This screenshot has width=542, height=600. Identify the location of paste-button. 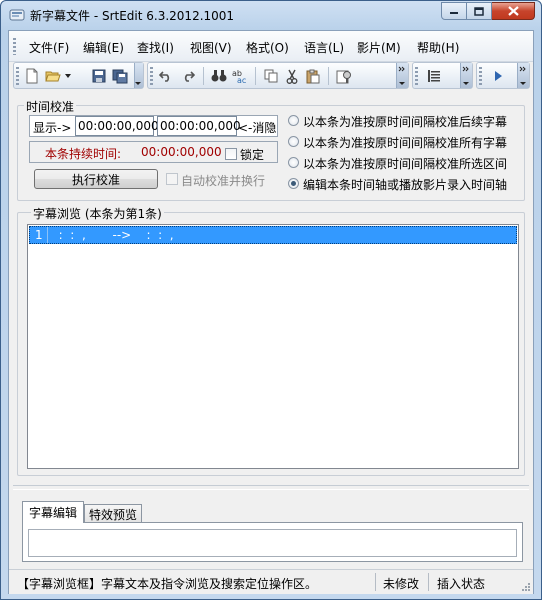
(313, 76).